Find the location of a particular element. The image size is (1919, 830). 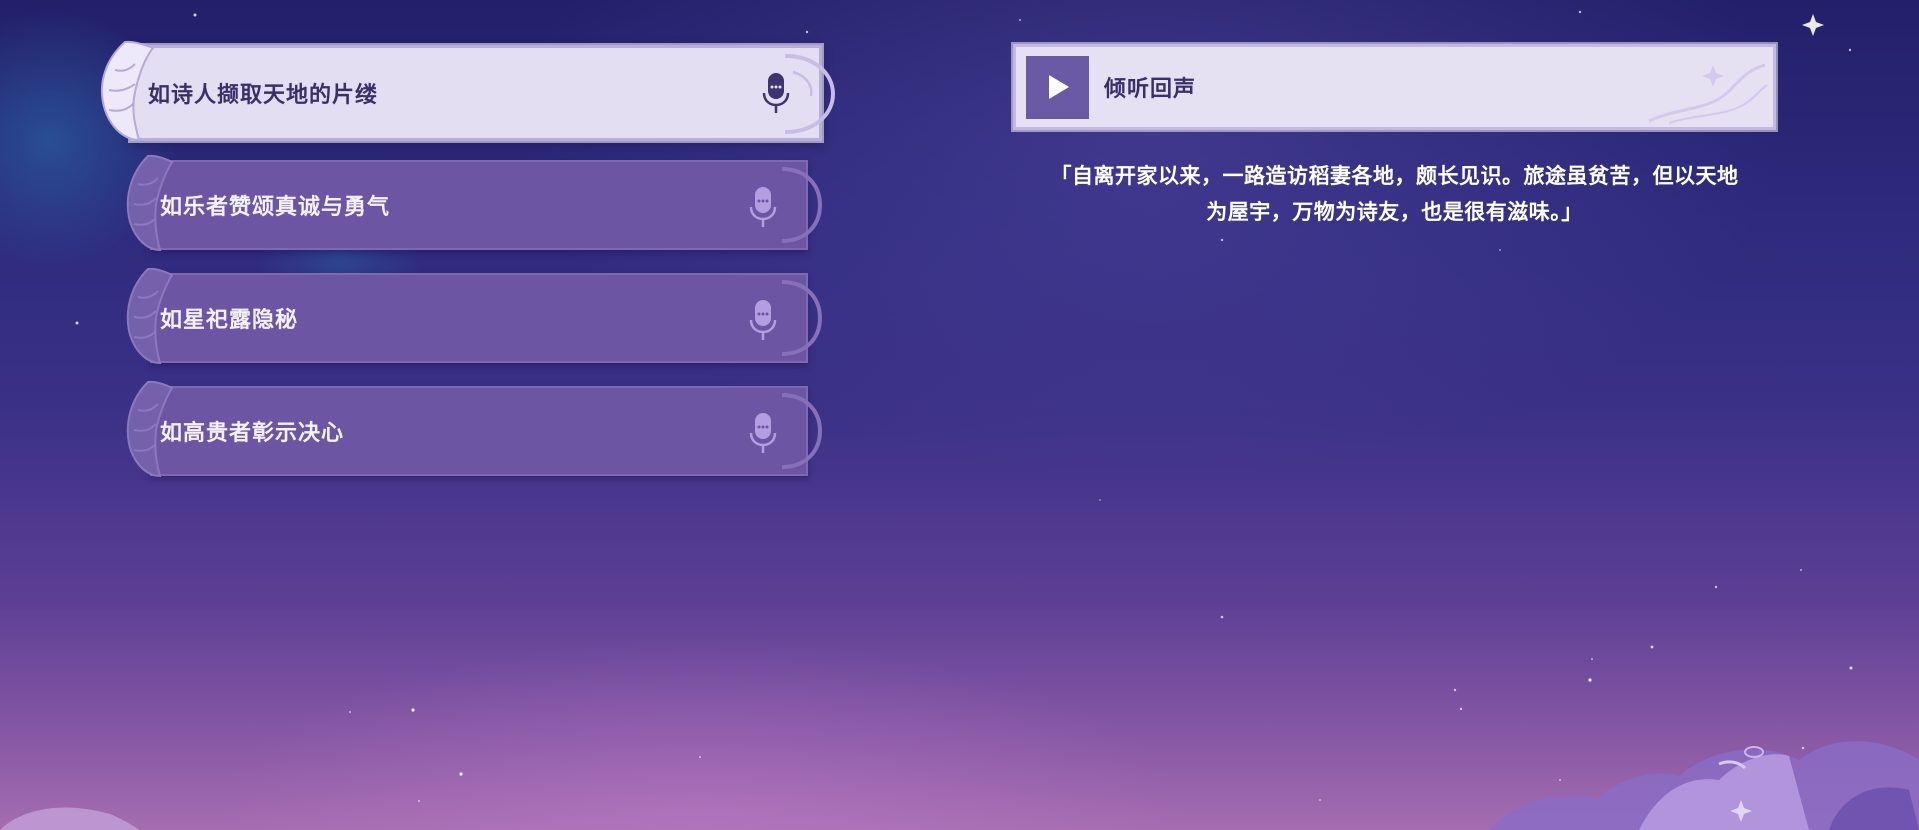

voice-option-1: 如诗人撷取天地的片缕 is located at coordinates (467, 91).